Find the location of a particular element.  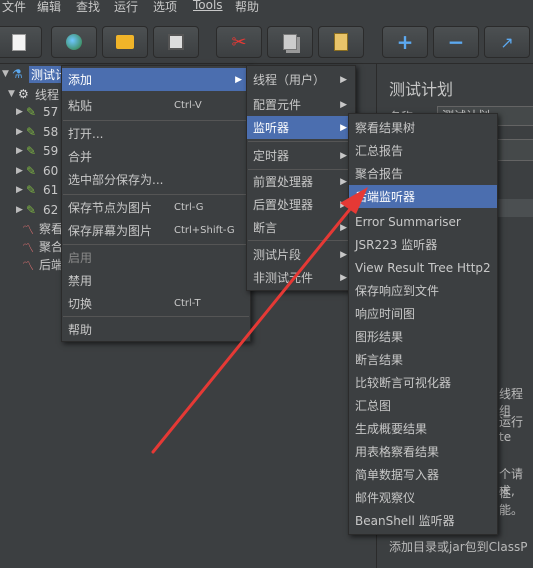

menu-file: 文件 is located at coordinates (14, 7).